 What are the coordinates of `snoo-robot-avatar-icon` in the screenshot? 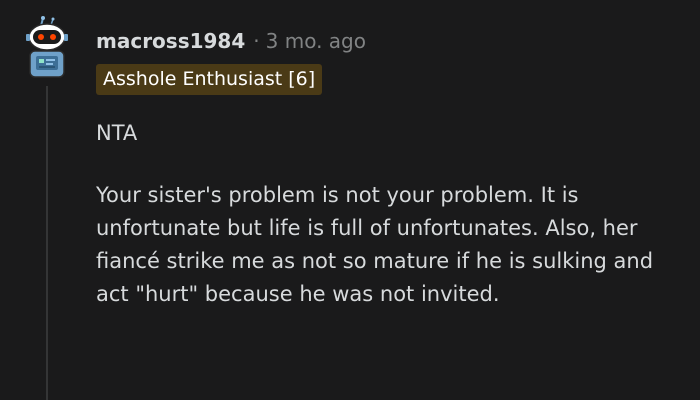 It's located at (47, 47).